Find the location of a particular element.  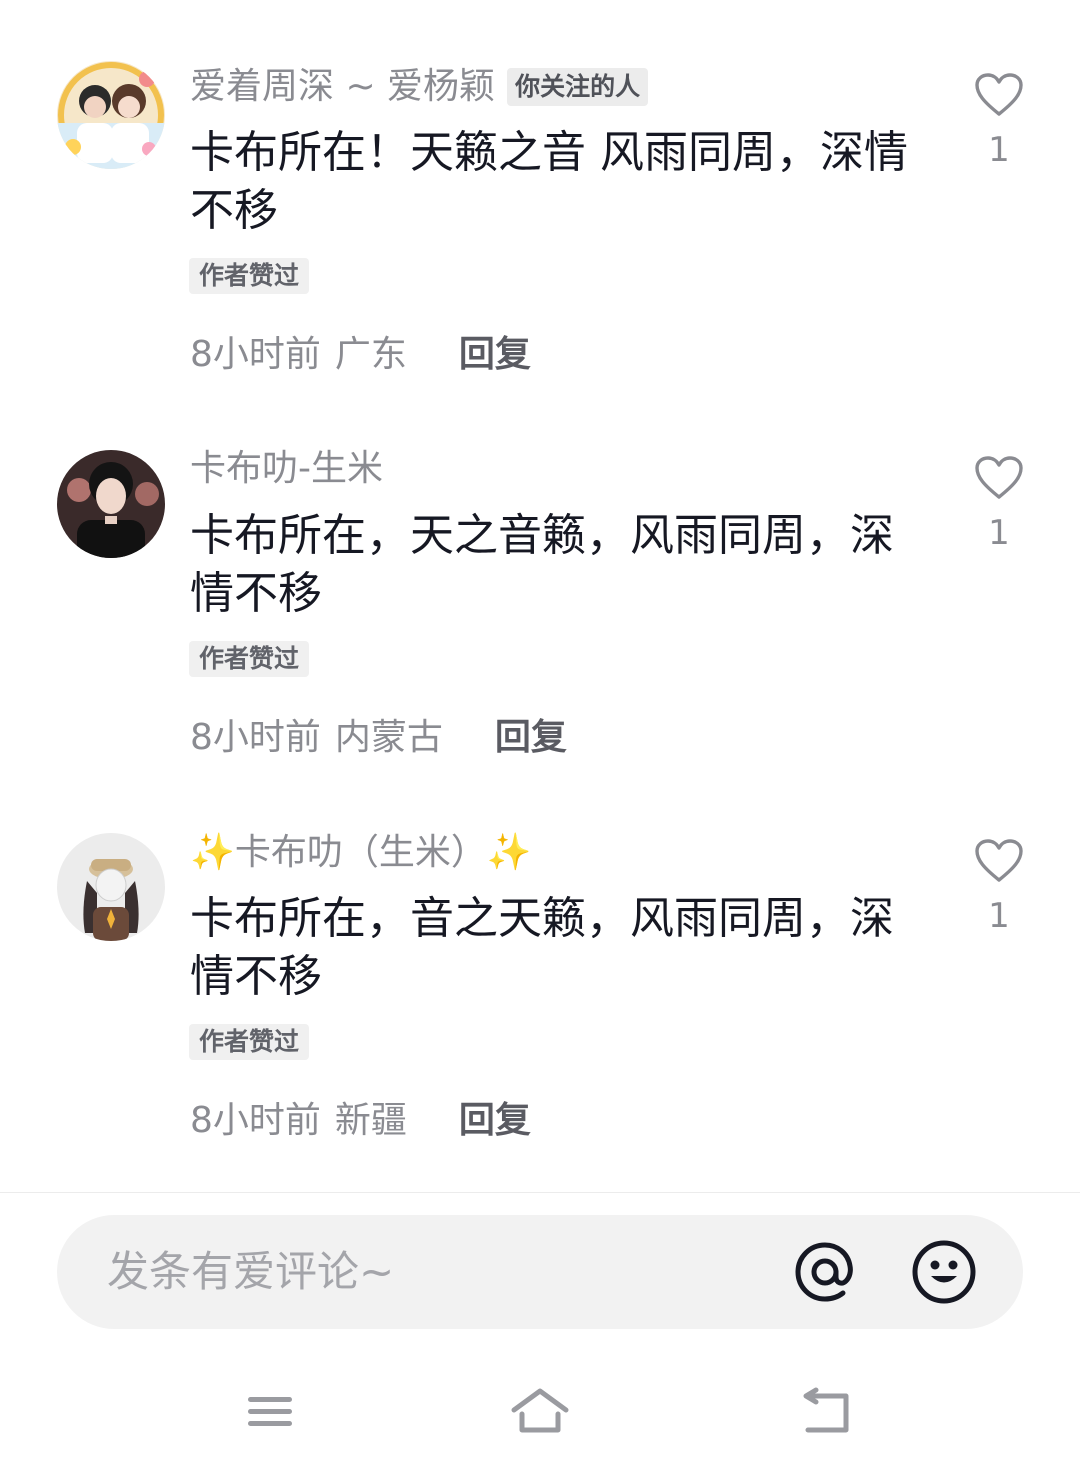

username-row: ✨卡布叻（生米）✨ is located at coordinates (361, 853).